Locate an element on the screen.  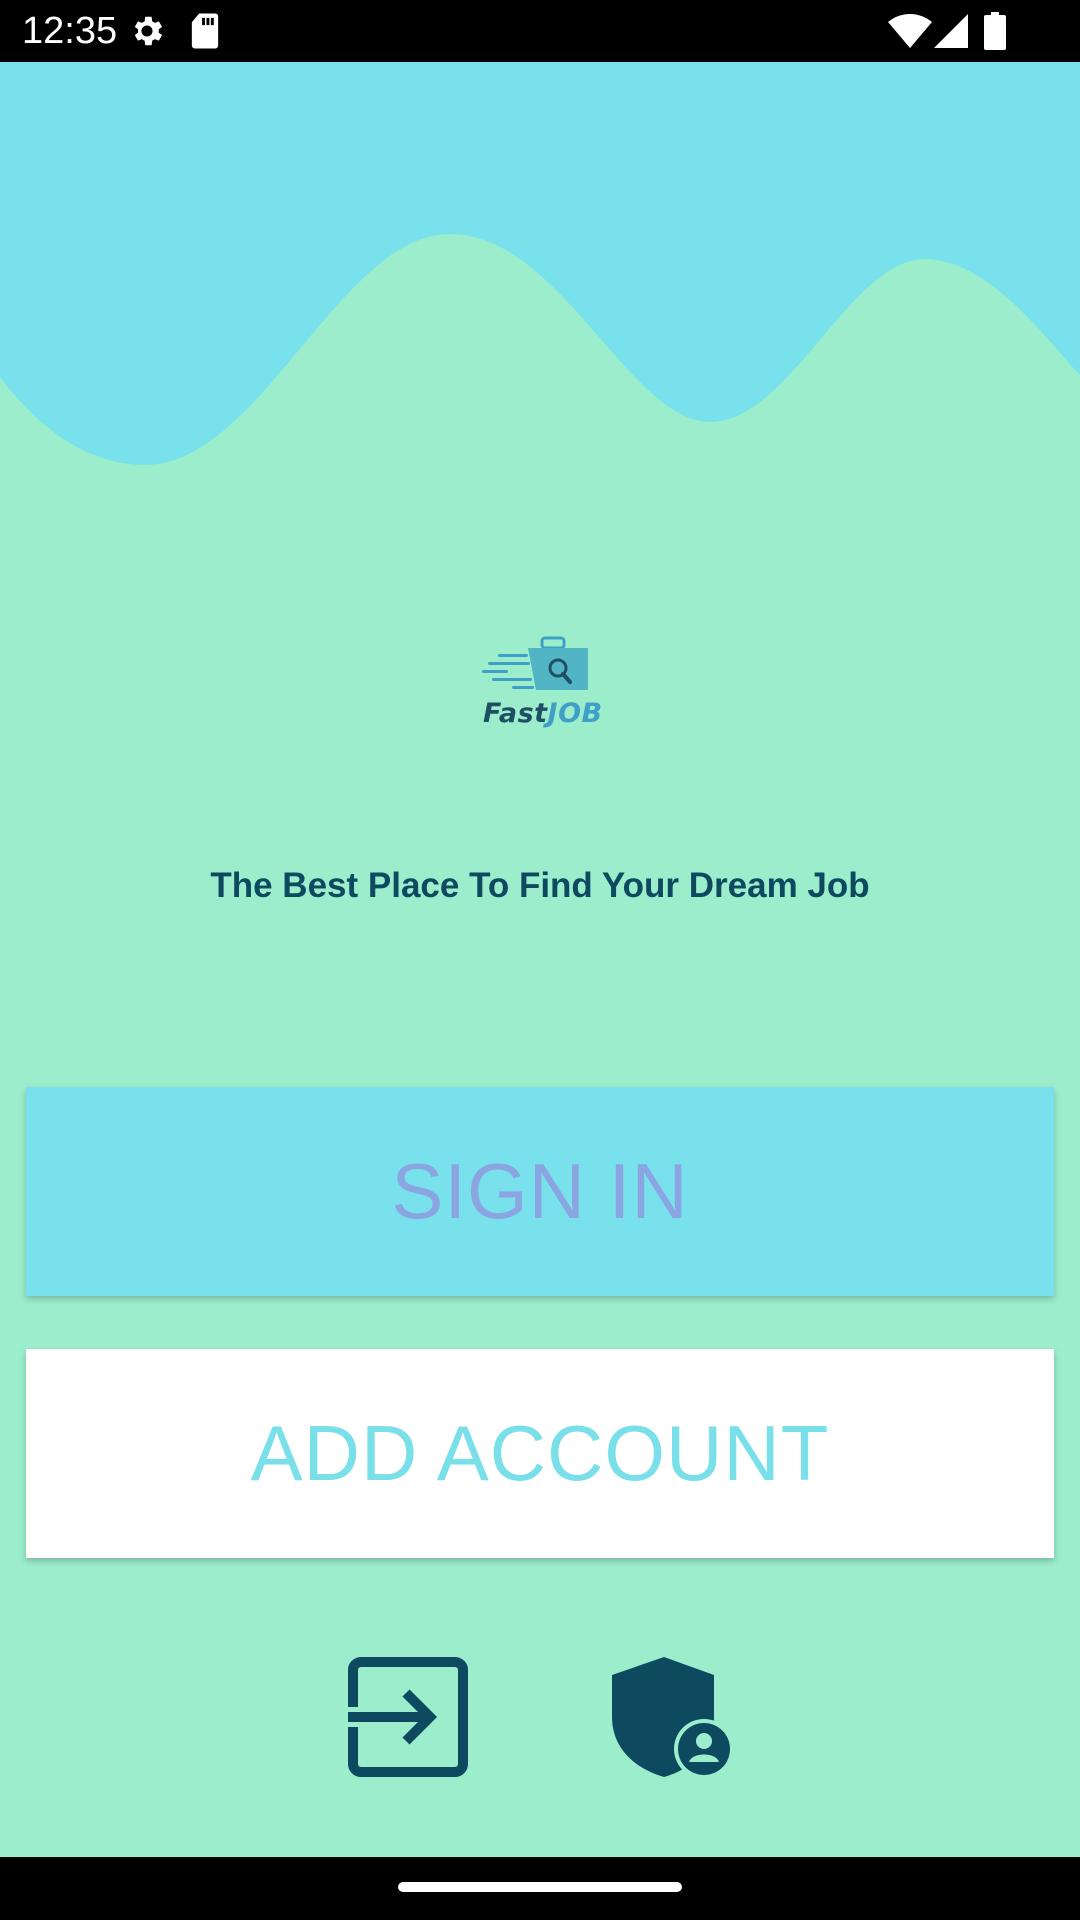
exit-to-app-icon is located at coordinates (408, 1719).